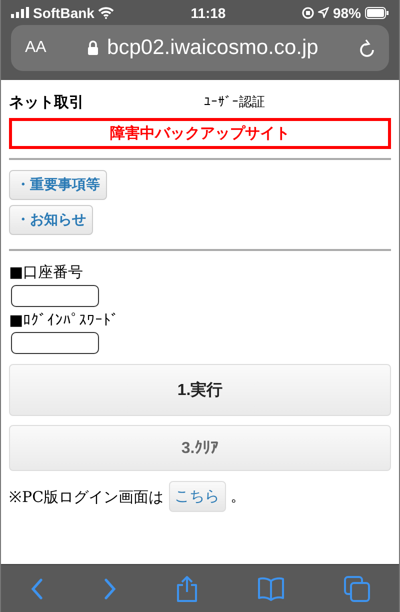  I want to click on battery-percent: 98%, so click(346, 12).